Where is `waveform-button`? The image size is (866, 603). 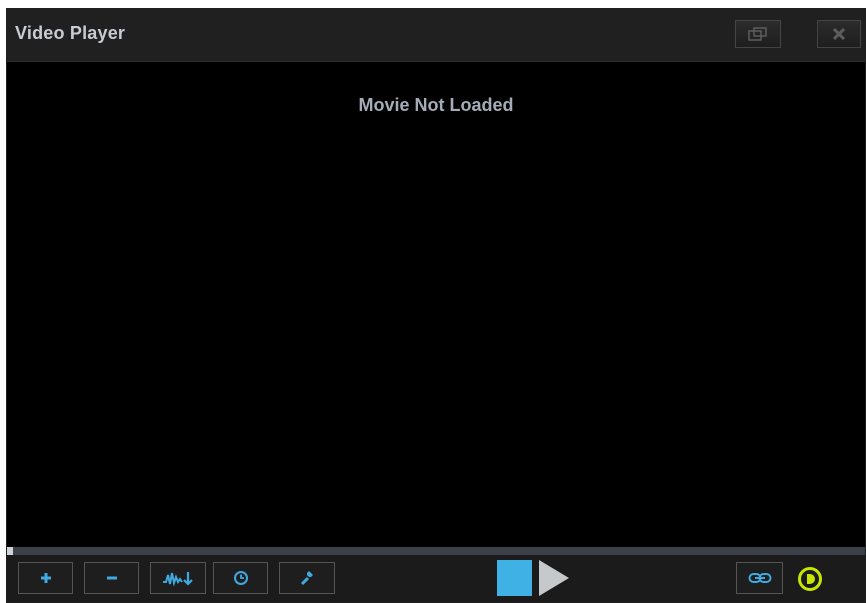 waveform-button is located at coordinates (178, 578).